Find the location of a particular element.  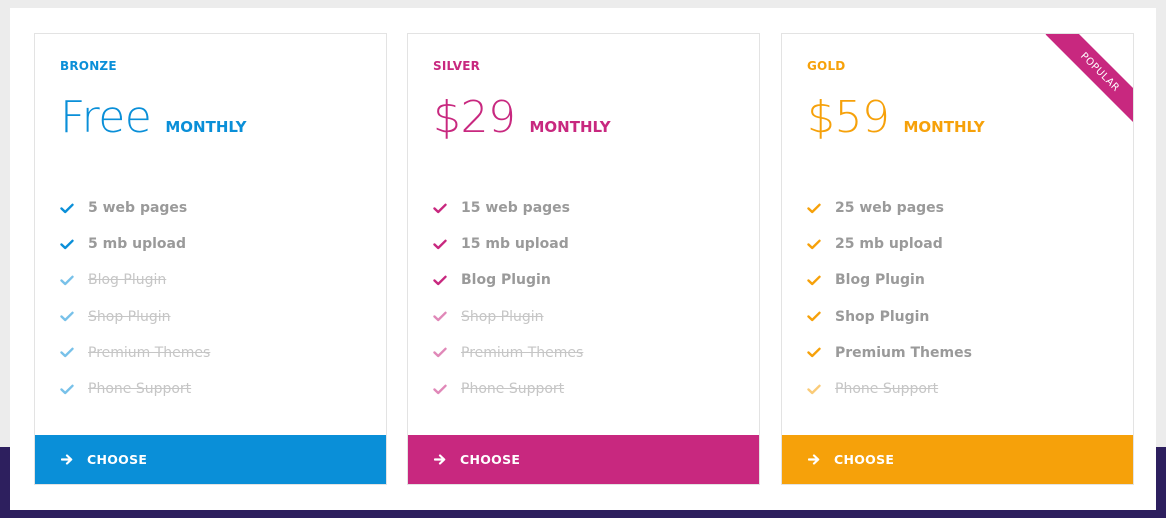

feature-label: 15 mb upload is located at coordinates (515, 244).